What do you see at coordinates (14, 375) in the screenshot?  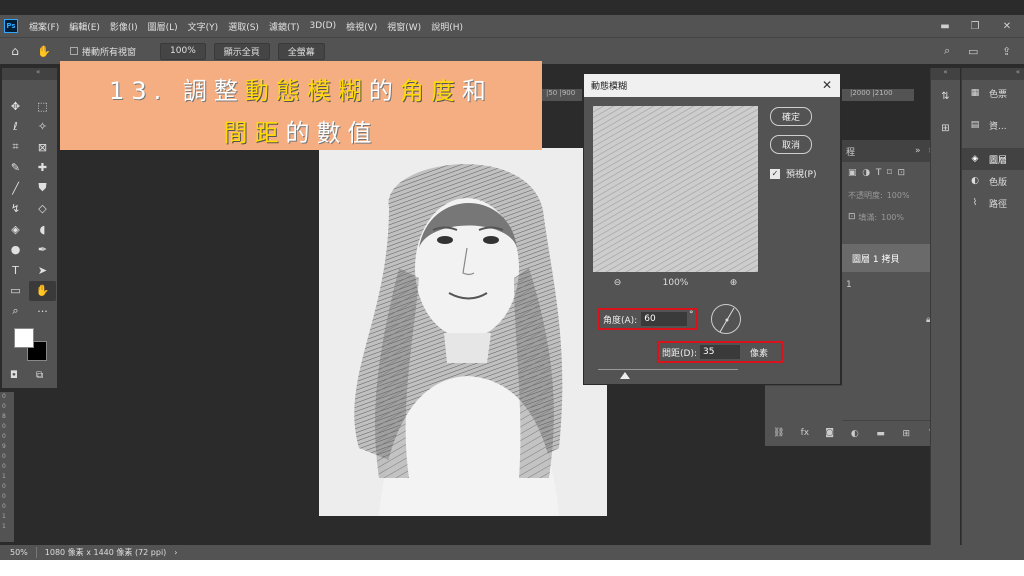 I see `quick-mask-icon: ◘` at bounding box center [14, 375].